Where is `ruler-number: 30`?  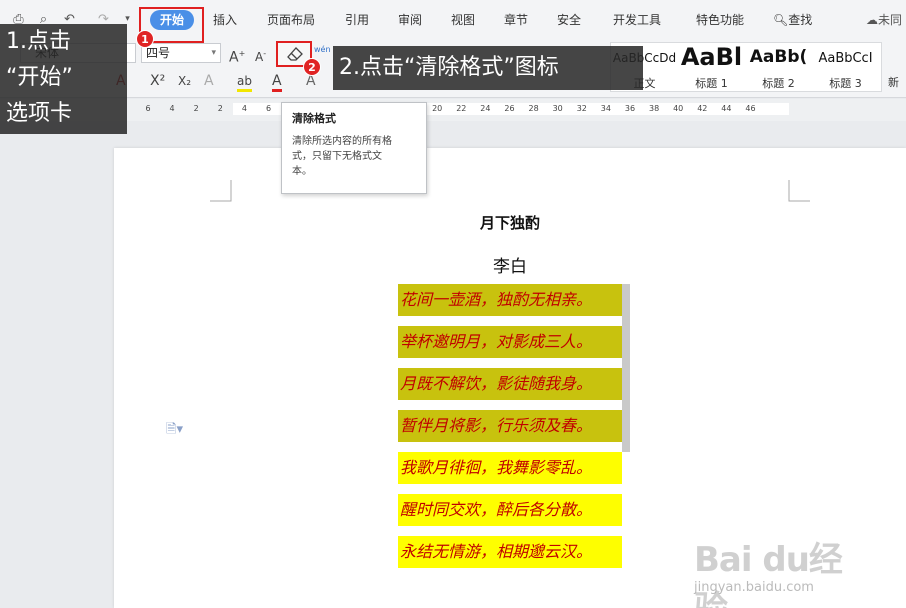
ruler-number: 30 is located at coordinates (557, 108).